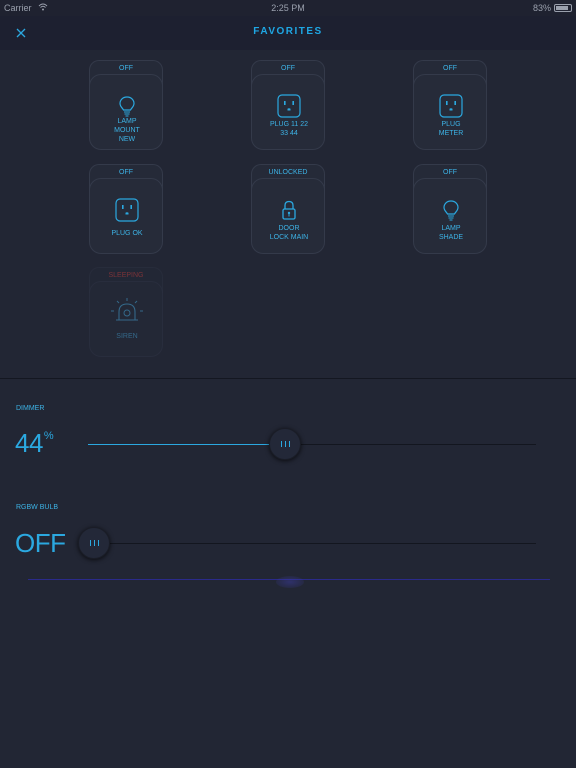  I want to click on tile-label: LAMP SHADE, so click(451, 233).